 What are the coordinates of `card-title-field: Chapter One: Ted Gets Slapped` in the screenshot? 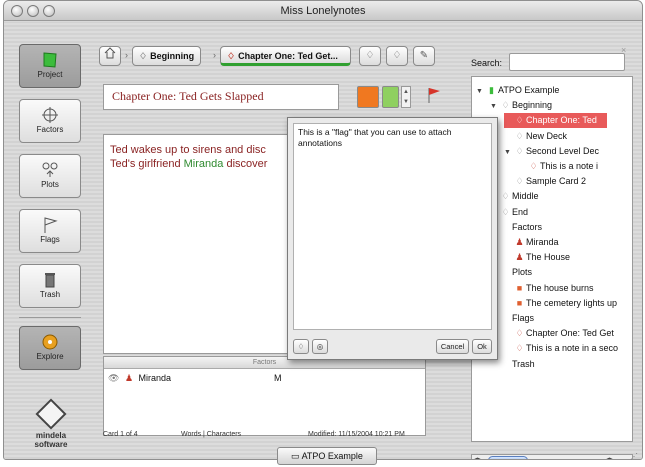 It's located at (221, 97).